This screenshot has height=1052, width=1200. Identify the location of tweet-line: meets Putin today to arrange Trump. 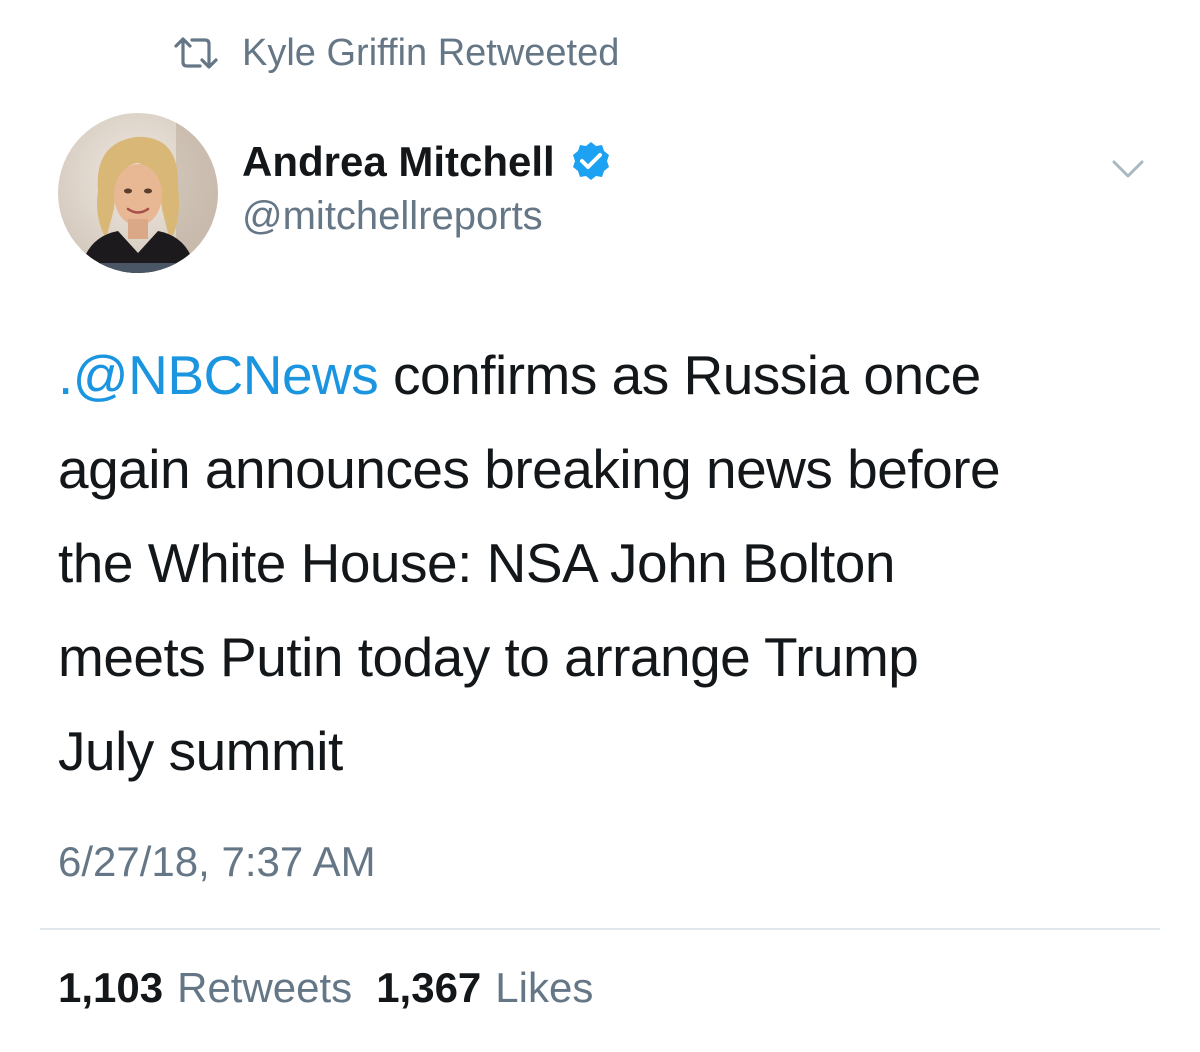
(488, 657).